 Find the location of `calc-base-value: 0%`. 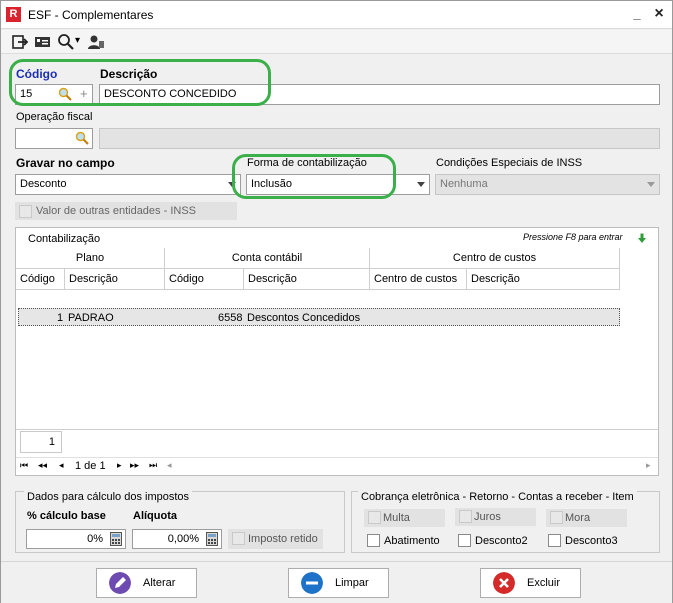

calc-base-value: 0% is located at coordinates (95, 539).